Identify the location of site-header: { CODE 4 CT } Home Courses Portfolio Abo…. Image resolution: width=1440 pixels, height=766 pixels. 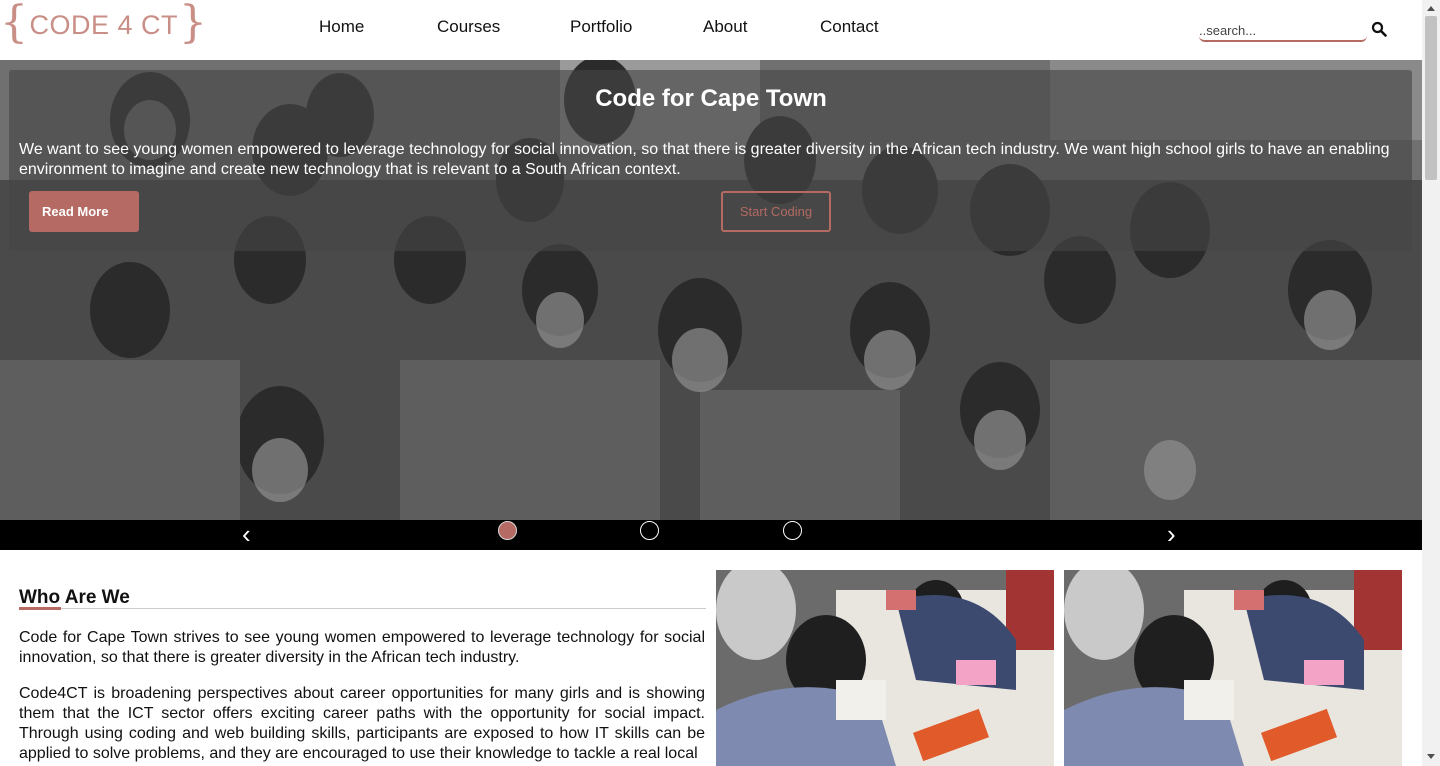
(711, 30).